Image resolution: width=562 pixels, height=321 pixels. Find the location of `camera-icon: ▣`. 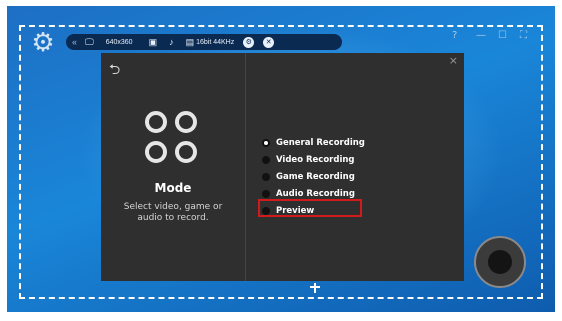

camera-icon: ▣ is located at coordinates (153, 42).